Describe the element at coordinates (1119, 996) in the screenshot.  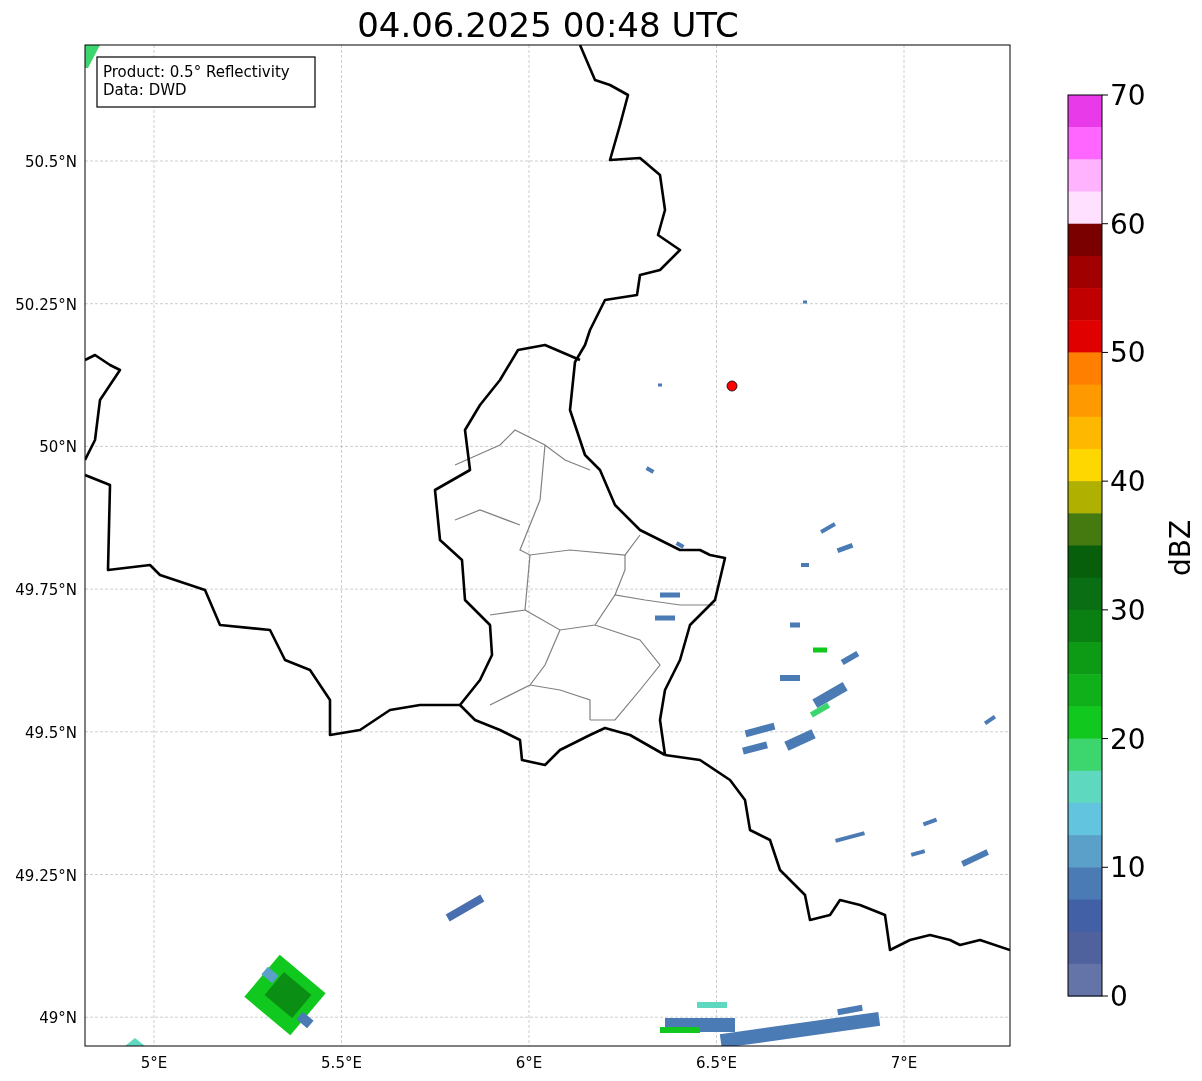
I see `colorbar-tick-label: 0` at that location.